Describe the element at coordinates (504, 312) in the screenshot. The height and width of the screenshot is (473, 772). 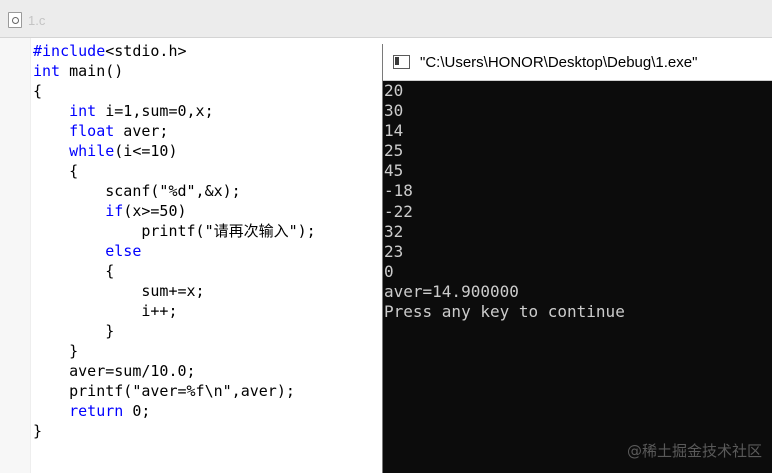
I see `console-output-line: Press any key to continue` at that location.